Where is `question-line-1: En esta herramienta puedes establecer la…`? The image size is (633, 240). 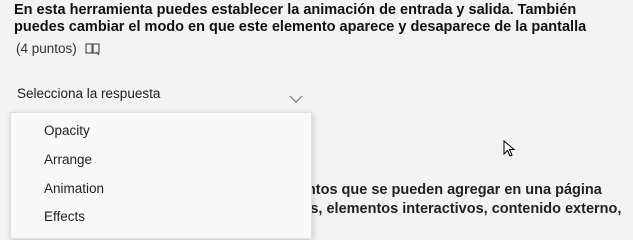
question-line-1: En esta herramienta puedes establecer la… is located at coordinates (295, 10).